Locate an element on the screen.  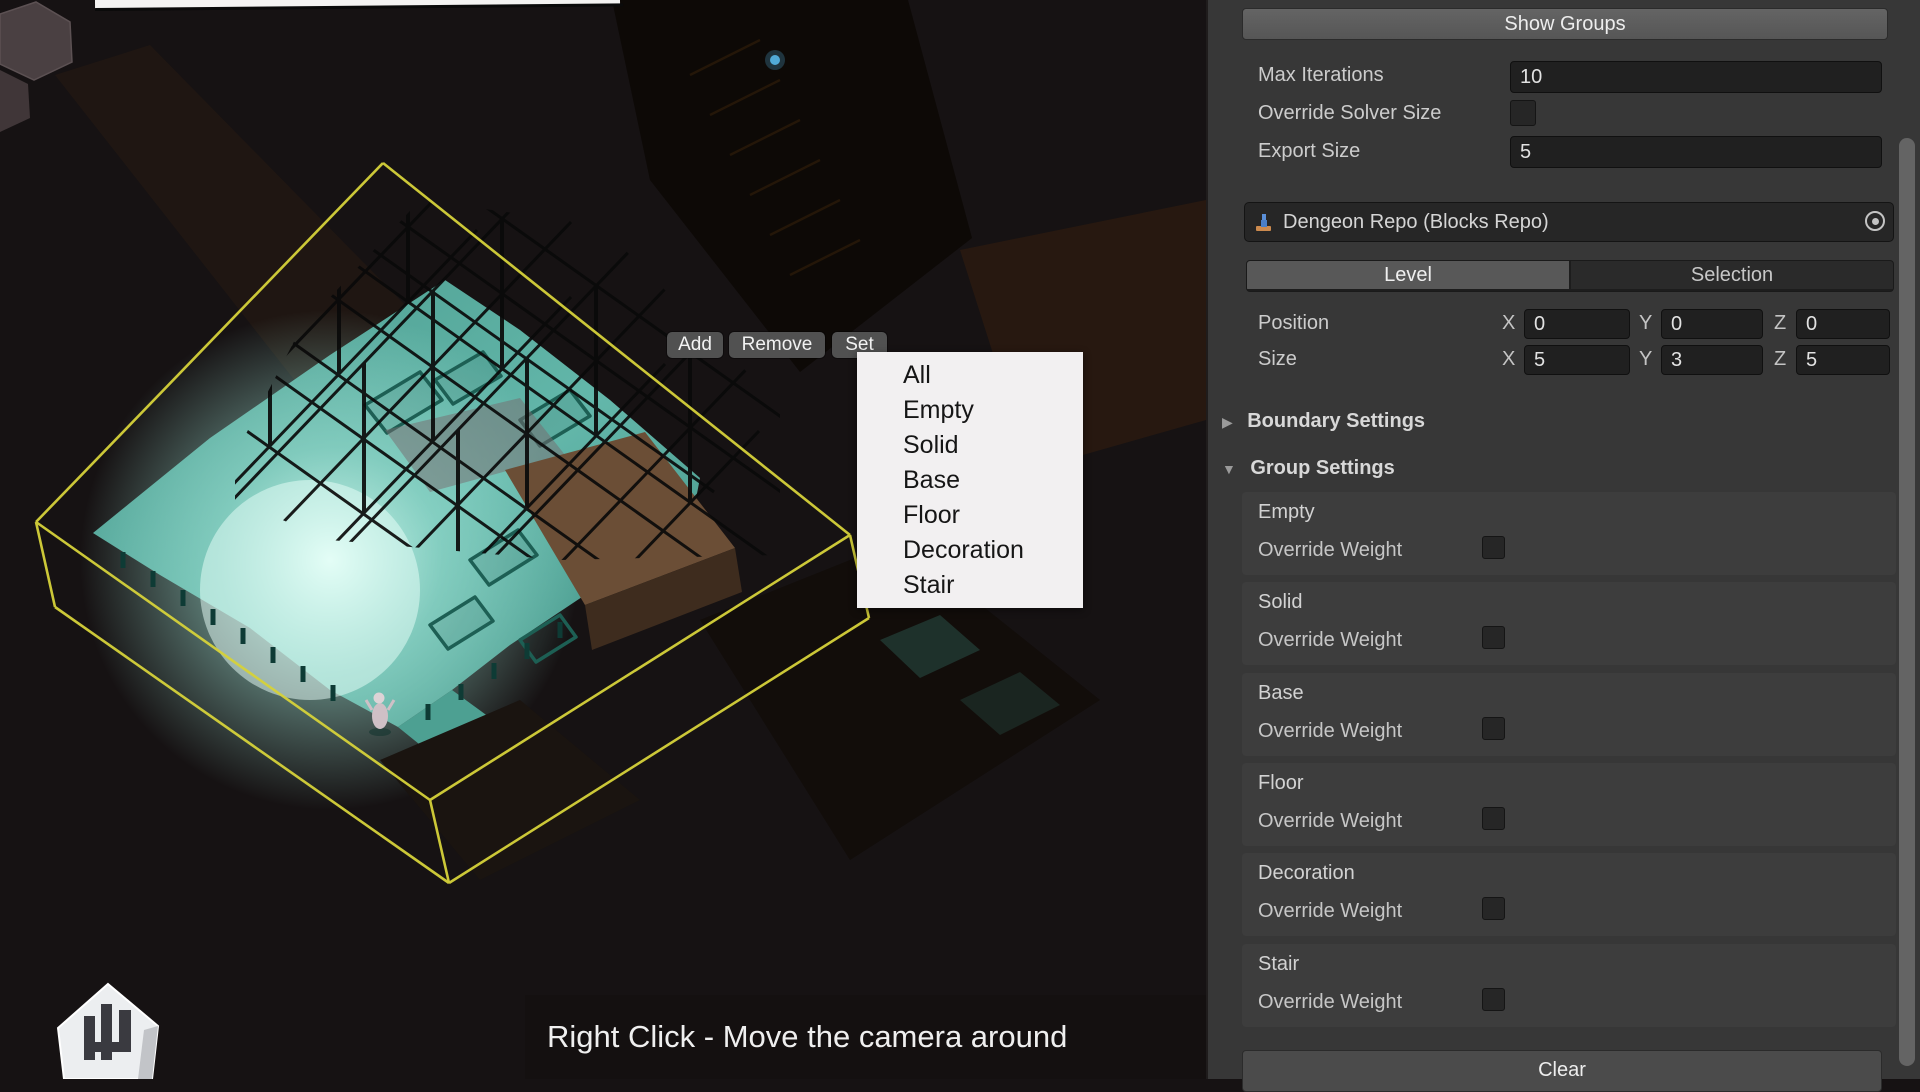
size-x-field: 5 is located at coordinates (1577, 360).